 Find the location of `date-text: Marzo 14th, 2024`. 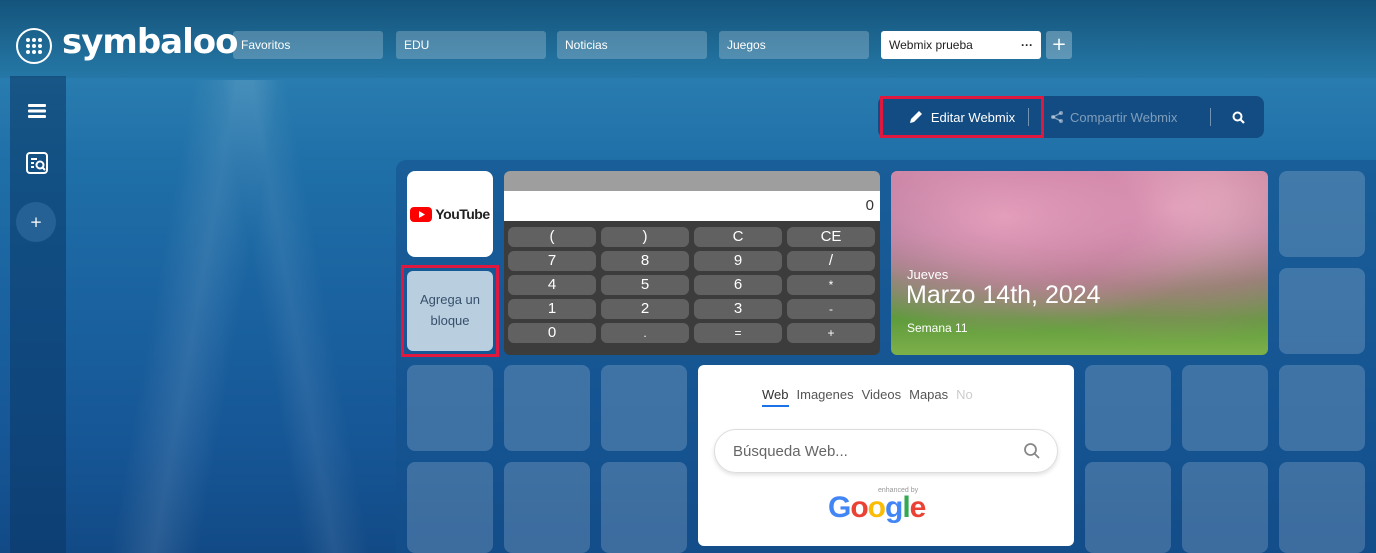

date-text: Marzo 14th, 2024 is located at coordinates (1003, 295).